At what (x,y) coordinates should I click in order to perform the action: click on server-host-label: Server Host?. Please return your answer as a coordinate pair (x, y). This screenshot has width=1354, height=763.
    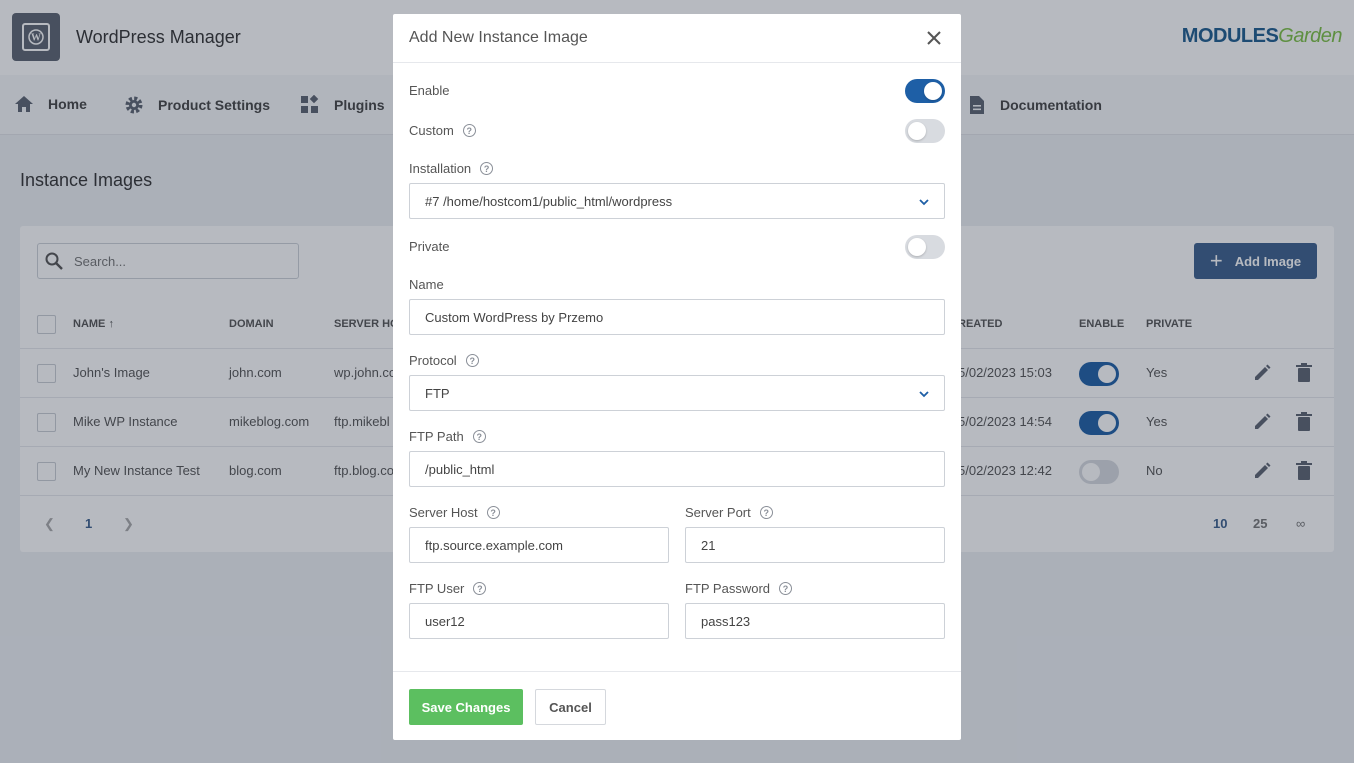
    Looking at the image, I should click on (454, 512).